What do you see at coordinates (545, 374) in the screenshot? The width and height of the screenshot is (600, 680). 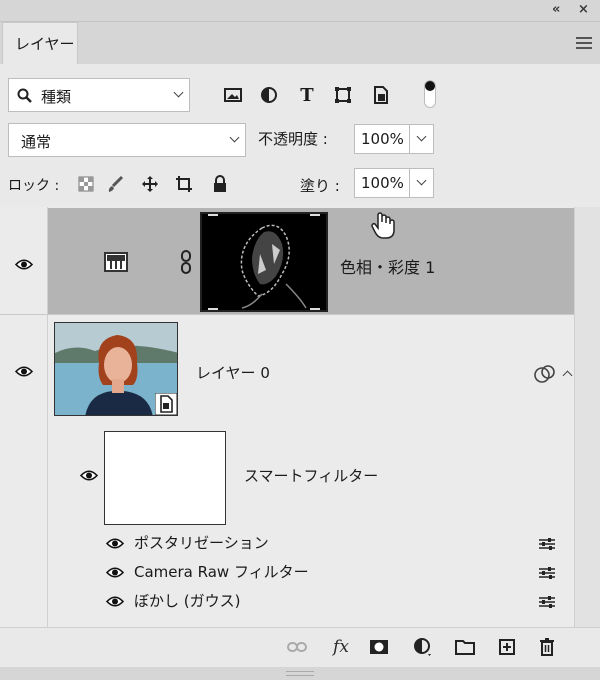 I see `smart-filter-toggle-icon` at bounding box center [545, 374].